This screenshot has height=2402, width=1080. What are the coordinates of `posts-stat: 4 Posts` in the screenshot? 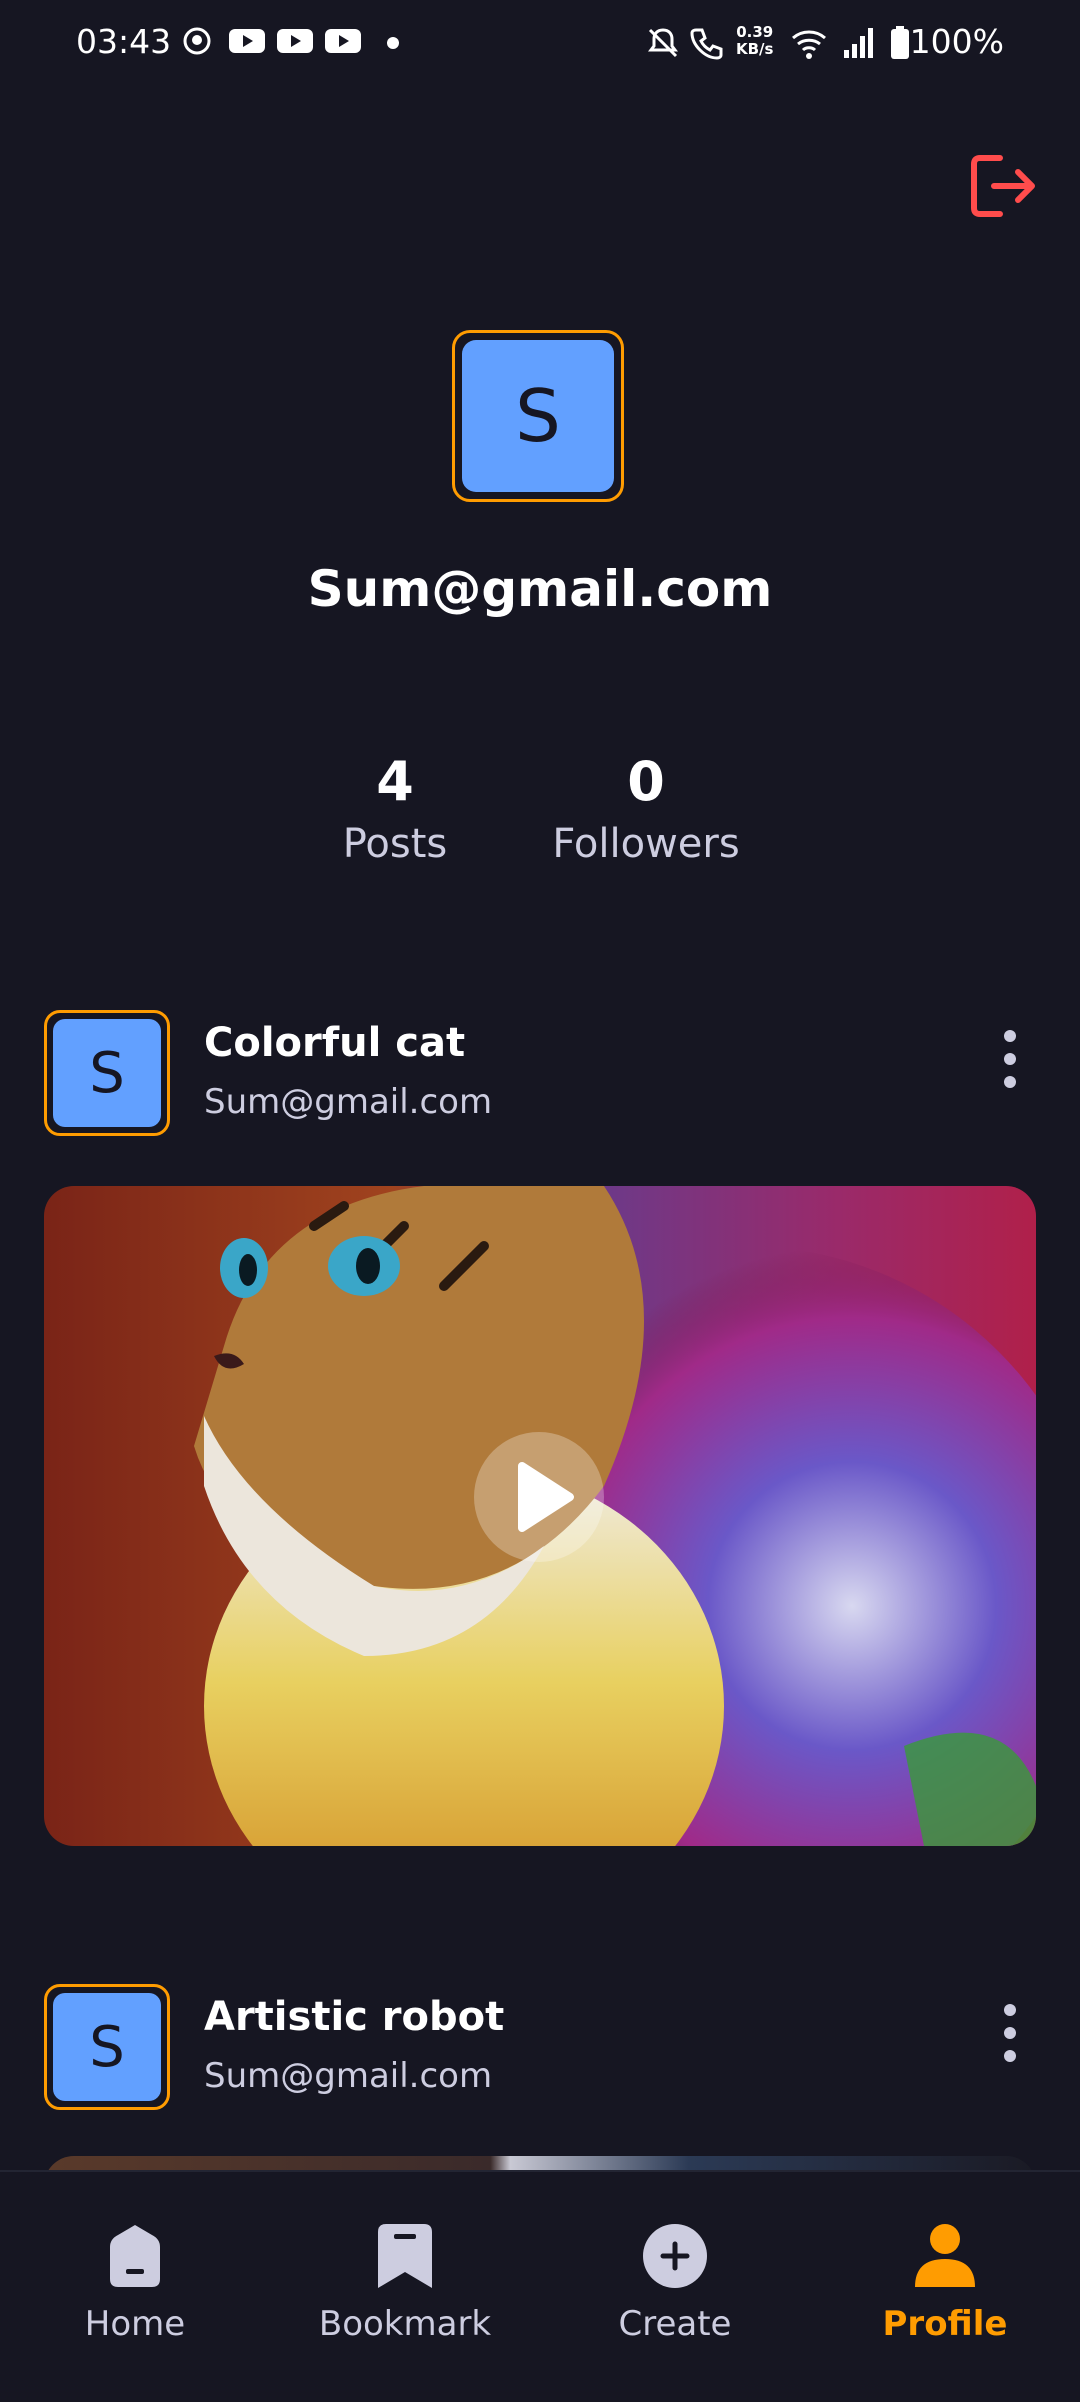 It's located at (395, 808).